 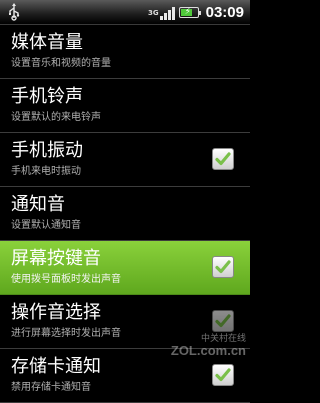 I want to click on setting-subtitle: 手机来电时振动, so click(x=46, y=171).